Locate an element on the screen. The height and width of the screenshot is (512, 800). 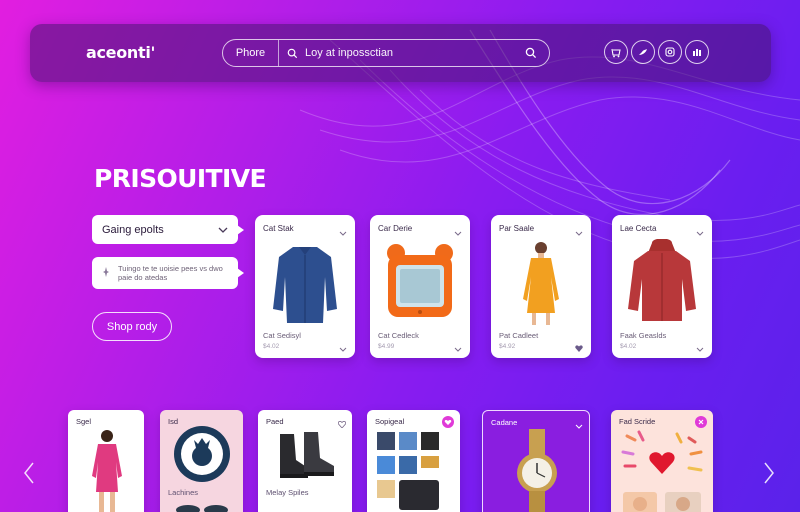
red-hoodie-image is located at coordinates (662, 280).